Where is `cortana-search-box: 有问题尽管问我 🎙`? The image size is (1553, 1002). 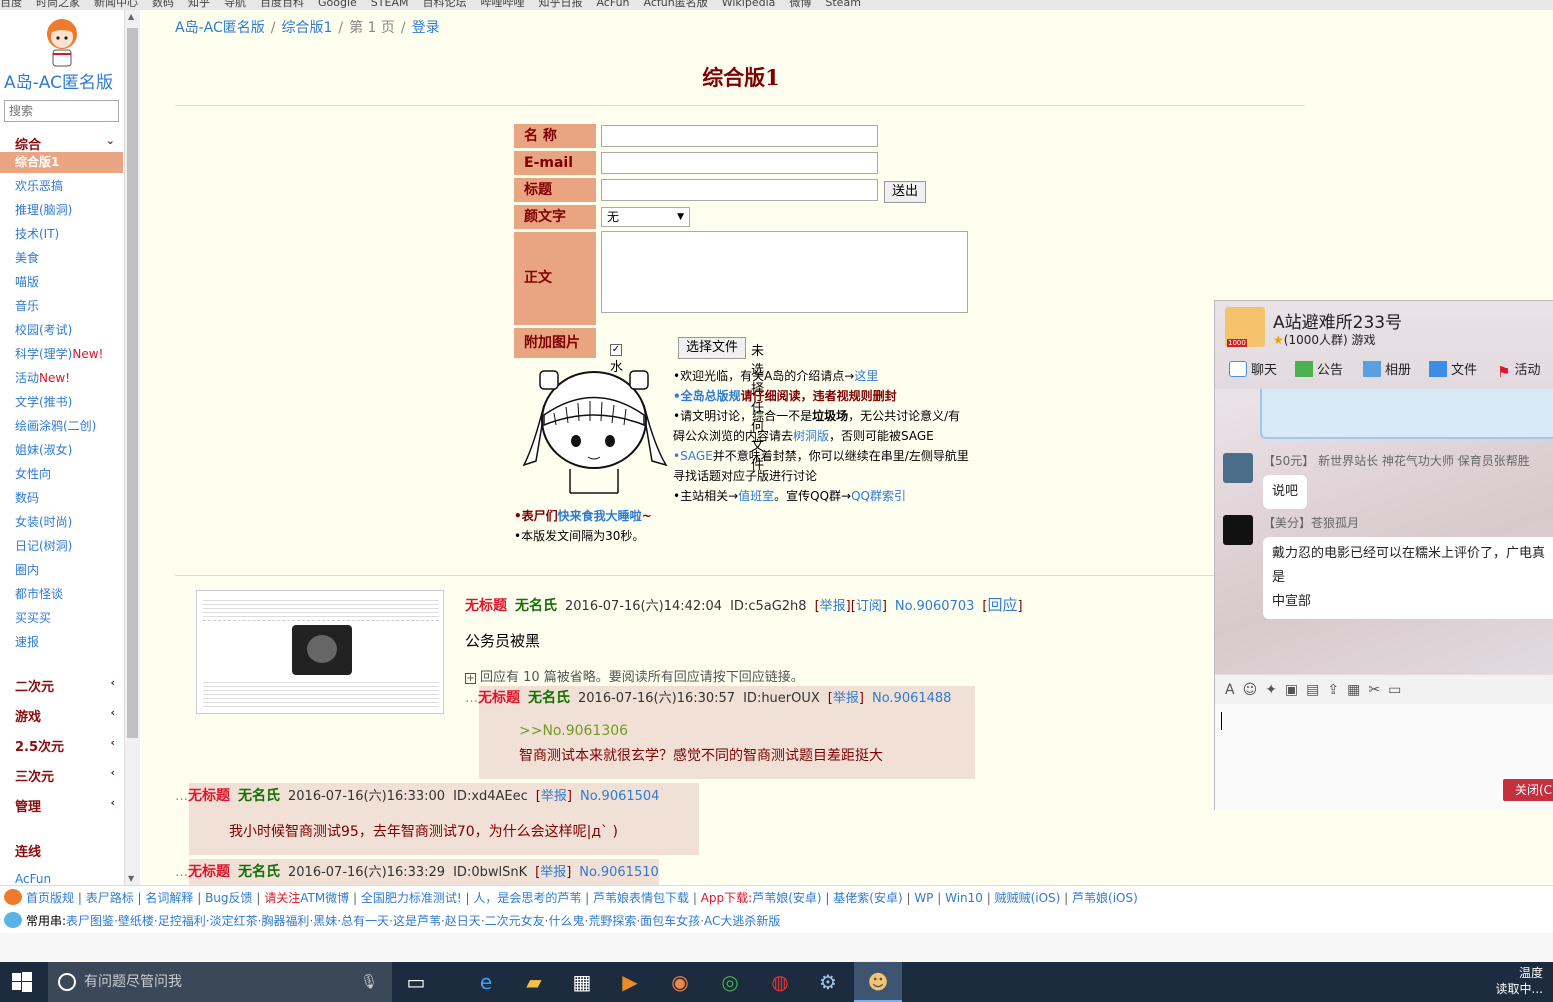 cortana-search-box: 有问题尽管问我 🎙 is located at coordinates (220, 982).